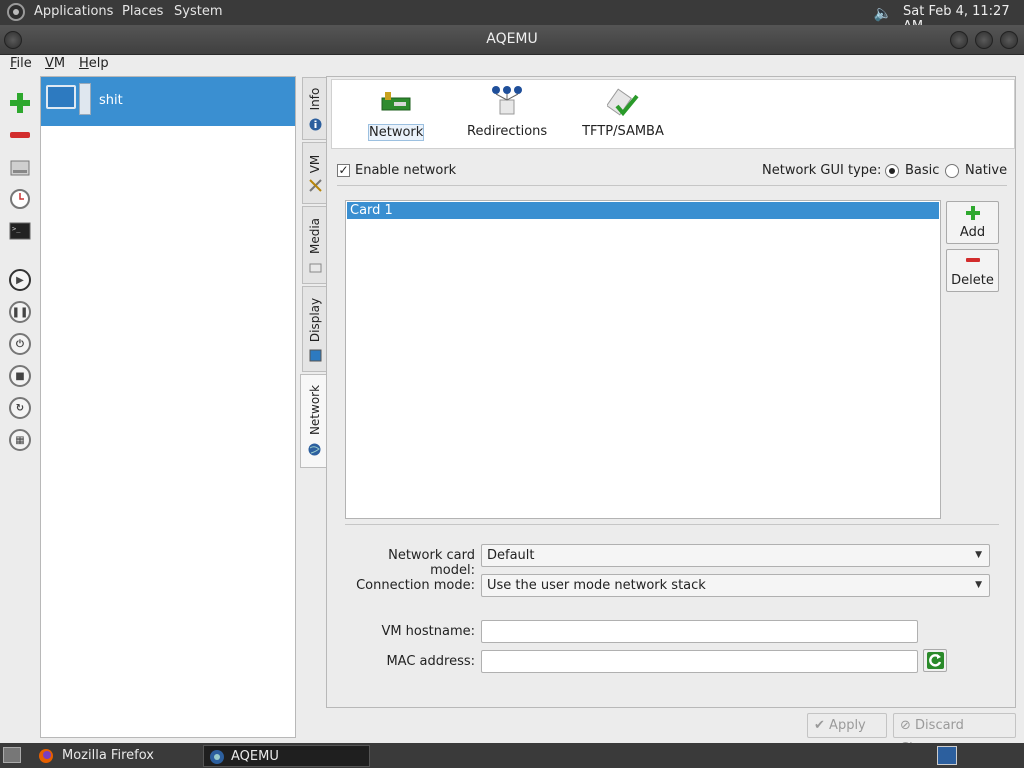  Describe the element at coordinates (315, 355) in the screenshot. I see `display-icon` at that location.